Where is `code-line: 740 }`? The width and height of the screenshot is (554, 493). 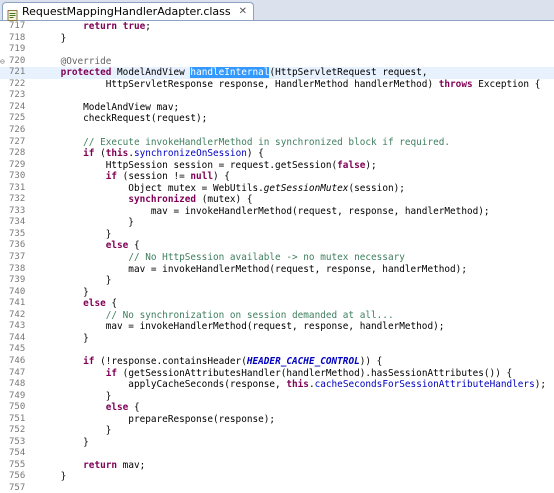 code-line: 740 } is located at coordinates (277, 293).